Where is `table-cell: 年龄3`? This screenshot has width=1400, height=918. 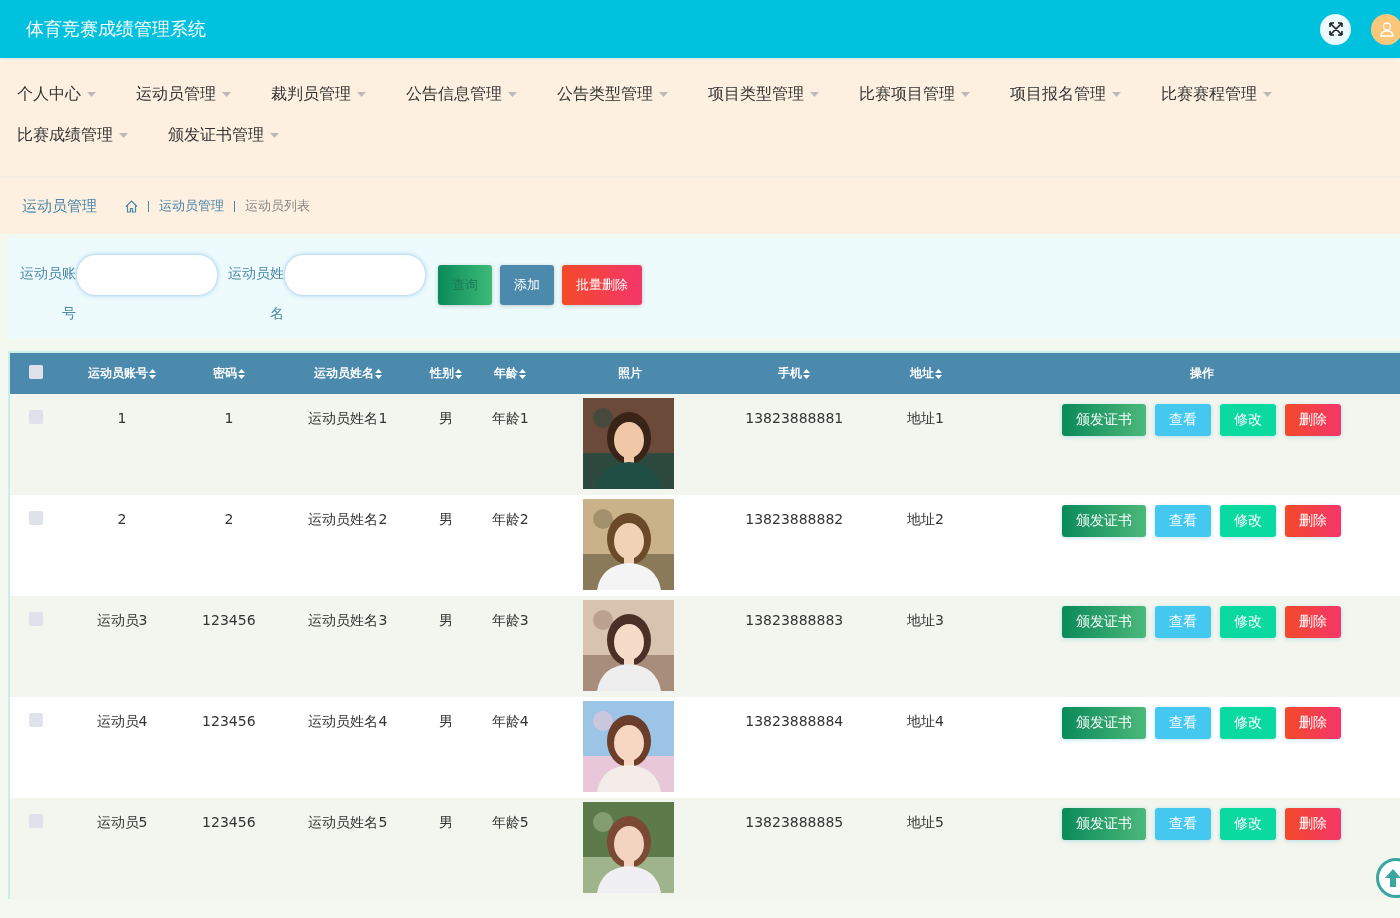 table-cell: 年龄3 is located at coordinates (510, 620).